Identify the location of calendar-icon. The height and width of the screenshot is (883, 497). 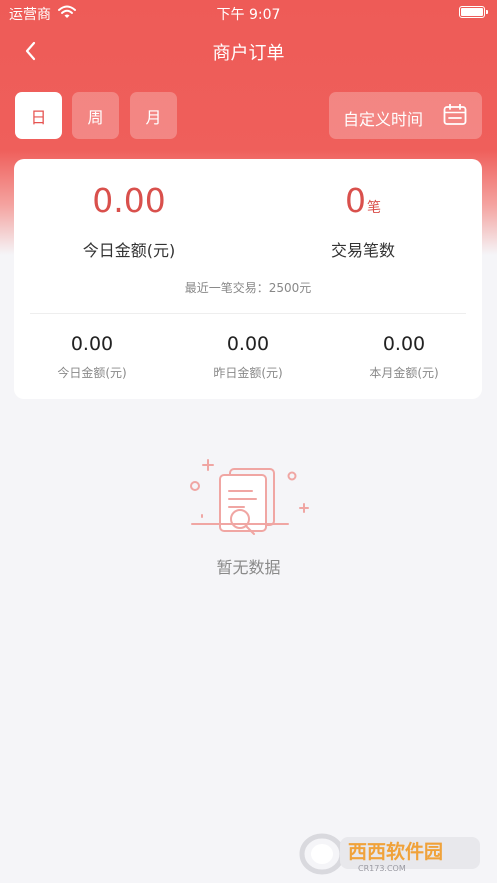
(455, 114).